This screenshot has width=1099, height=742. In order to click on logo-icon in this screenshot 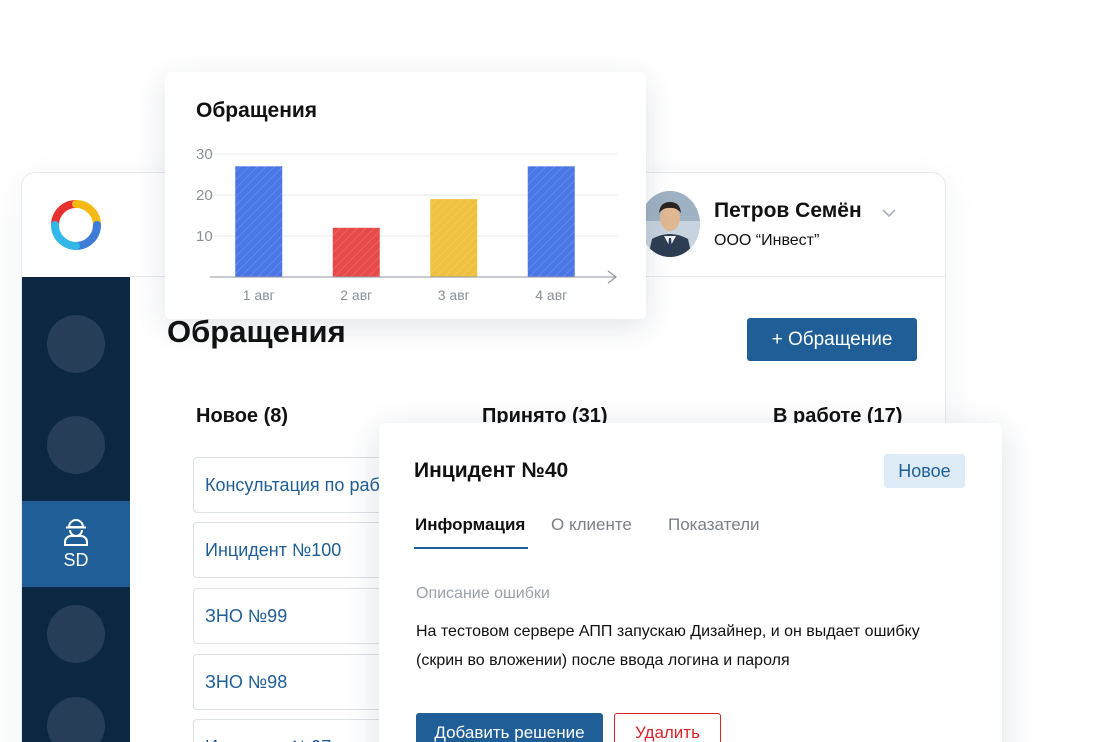, I will do `click(76, 225)`.